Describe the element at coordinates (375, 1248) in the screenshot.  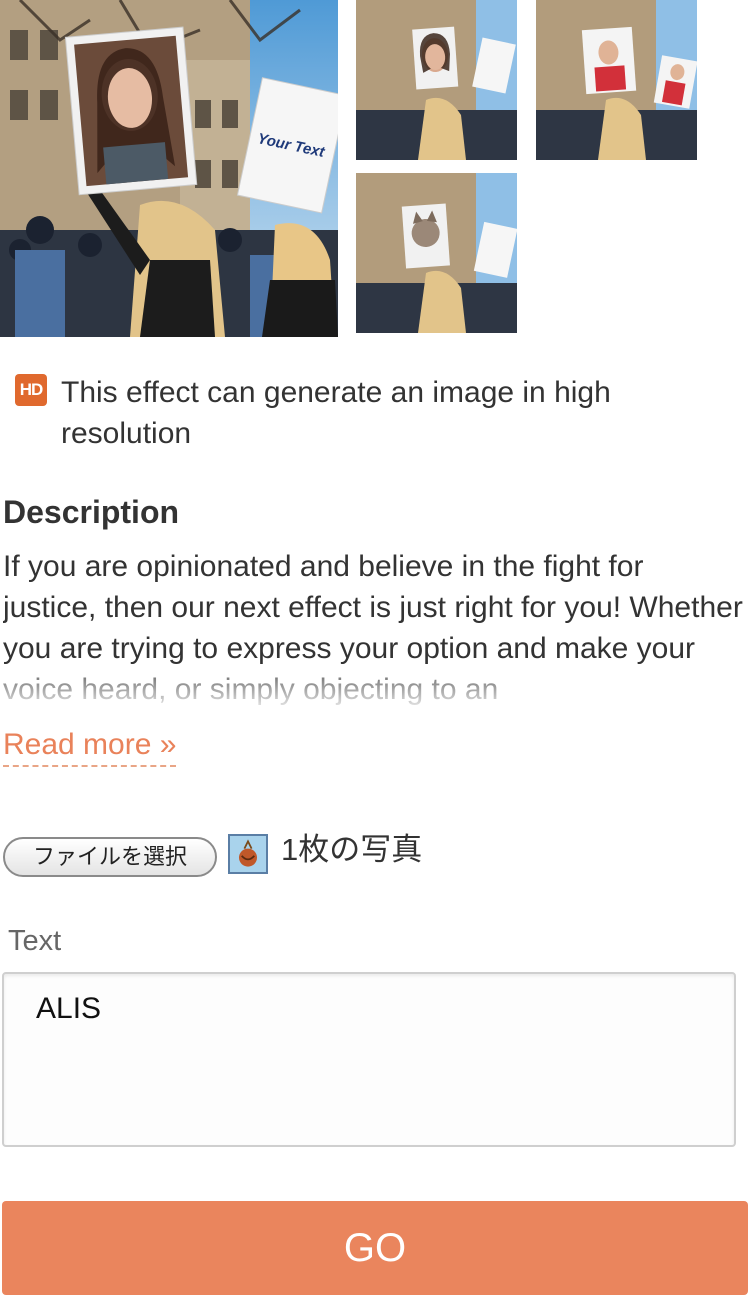
I see `go-button: GO` at that location.